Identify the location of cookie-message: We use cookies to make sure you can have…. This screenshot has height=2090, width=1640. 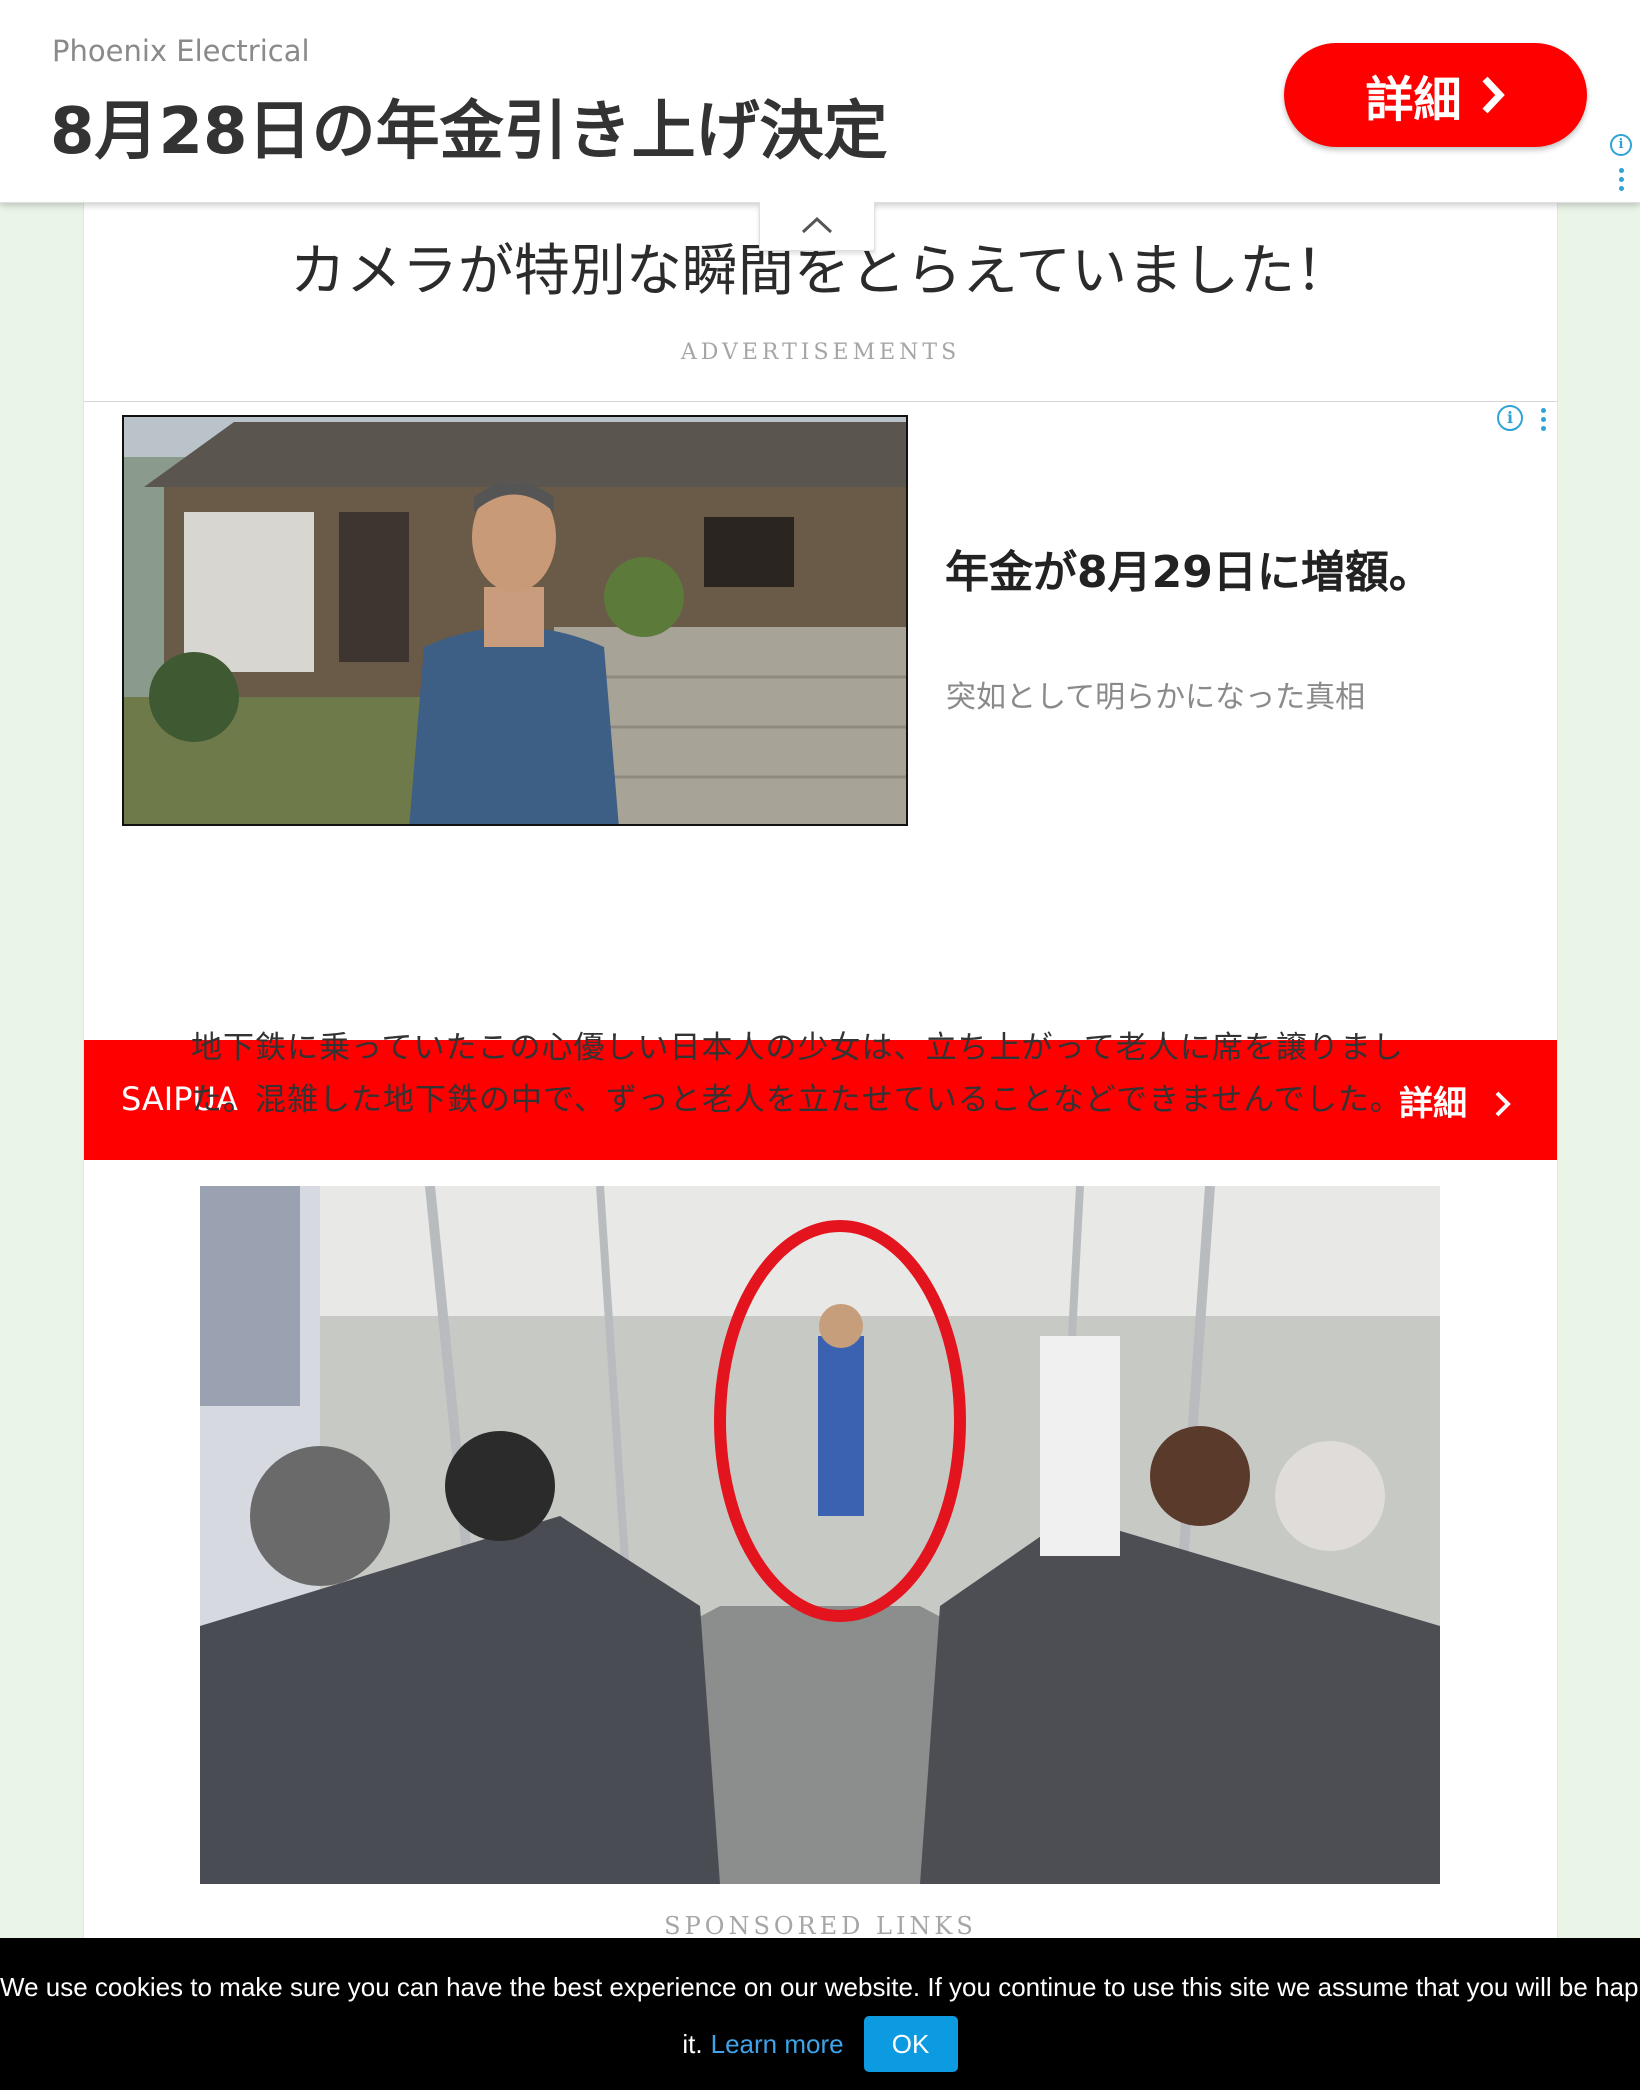
(820, 1987).